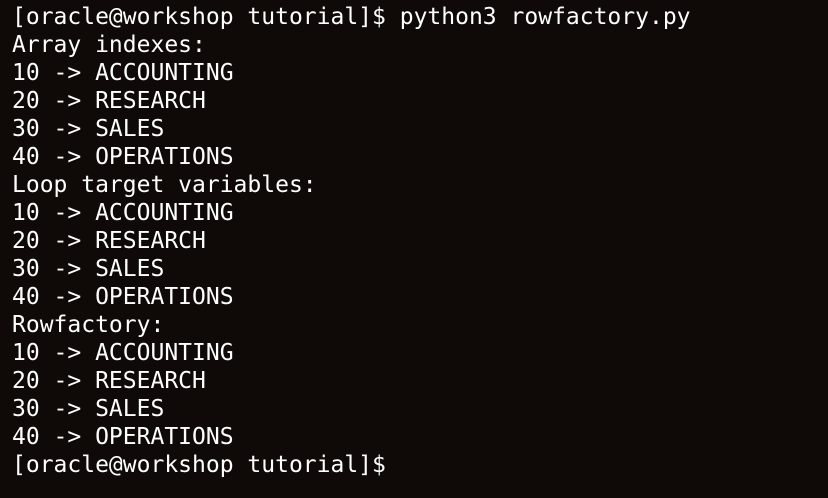  What do you see at coordinates (164, 185) in the screenshot?
I see `section-header-loop-target-variables: Loop target variables:` at bounding box center [164, 185].